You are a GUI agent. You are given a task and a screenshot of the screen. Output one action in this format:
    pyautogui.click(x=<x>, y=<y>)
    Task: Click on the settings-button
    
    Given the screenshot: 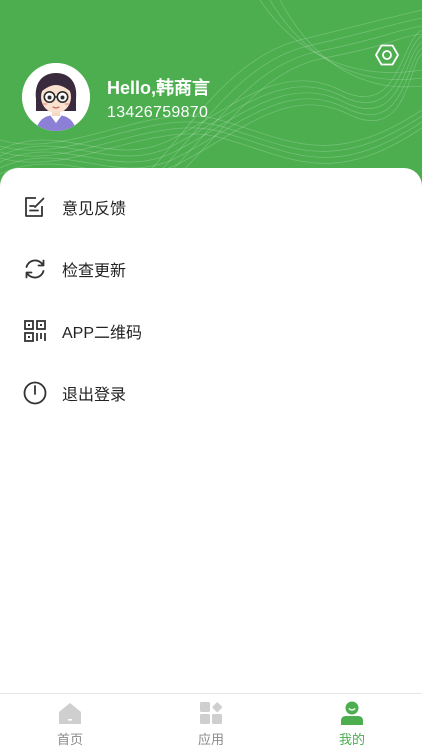 What is the action you would take?
    pyautogui.click(x=387, y=55)
    